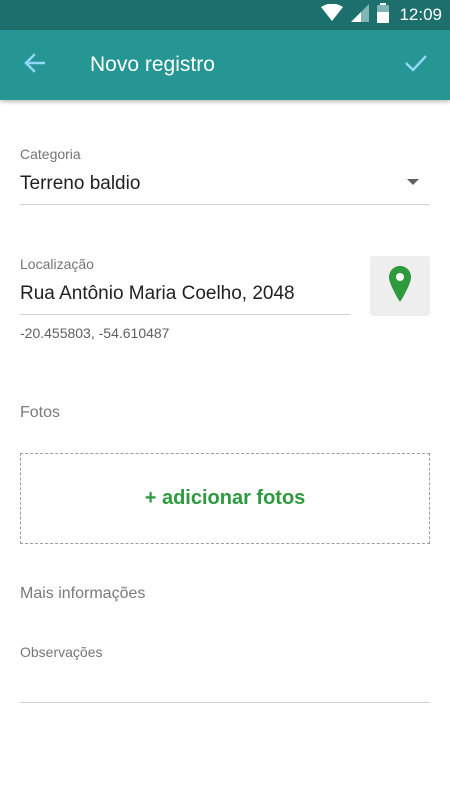 The width and height of the screenshot is (450, 800). I want to click on cell-signal-icon, so click(360, 15).